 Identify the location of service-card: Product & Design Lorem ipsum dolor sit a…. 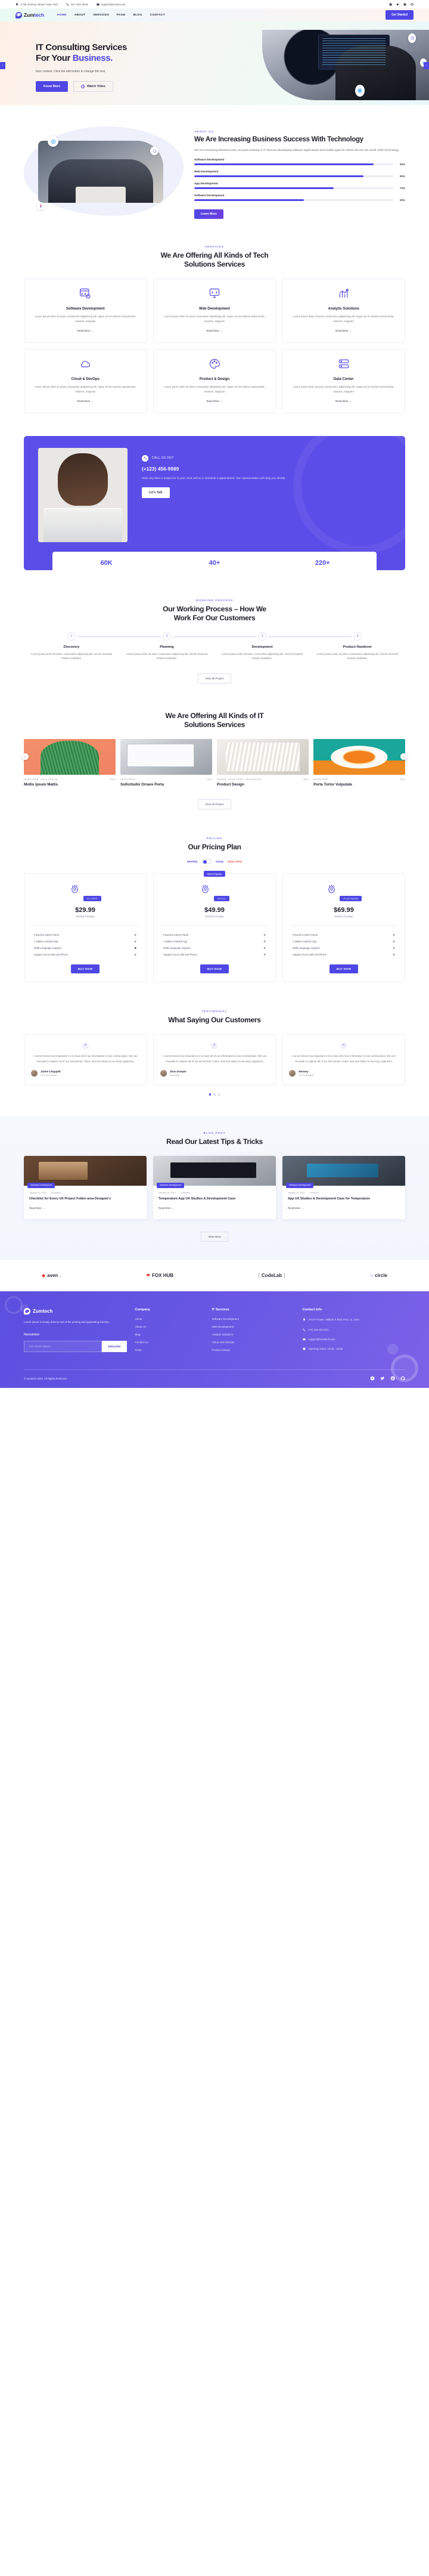
(214, 380).